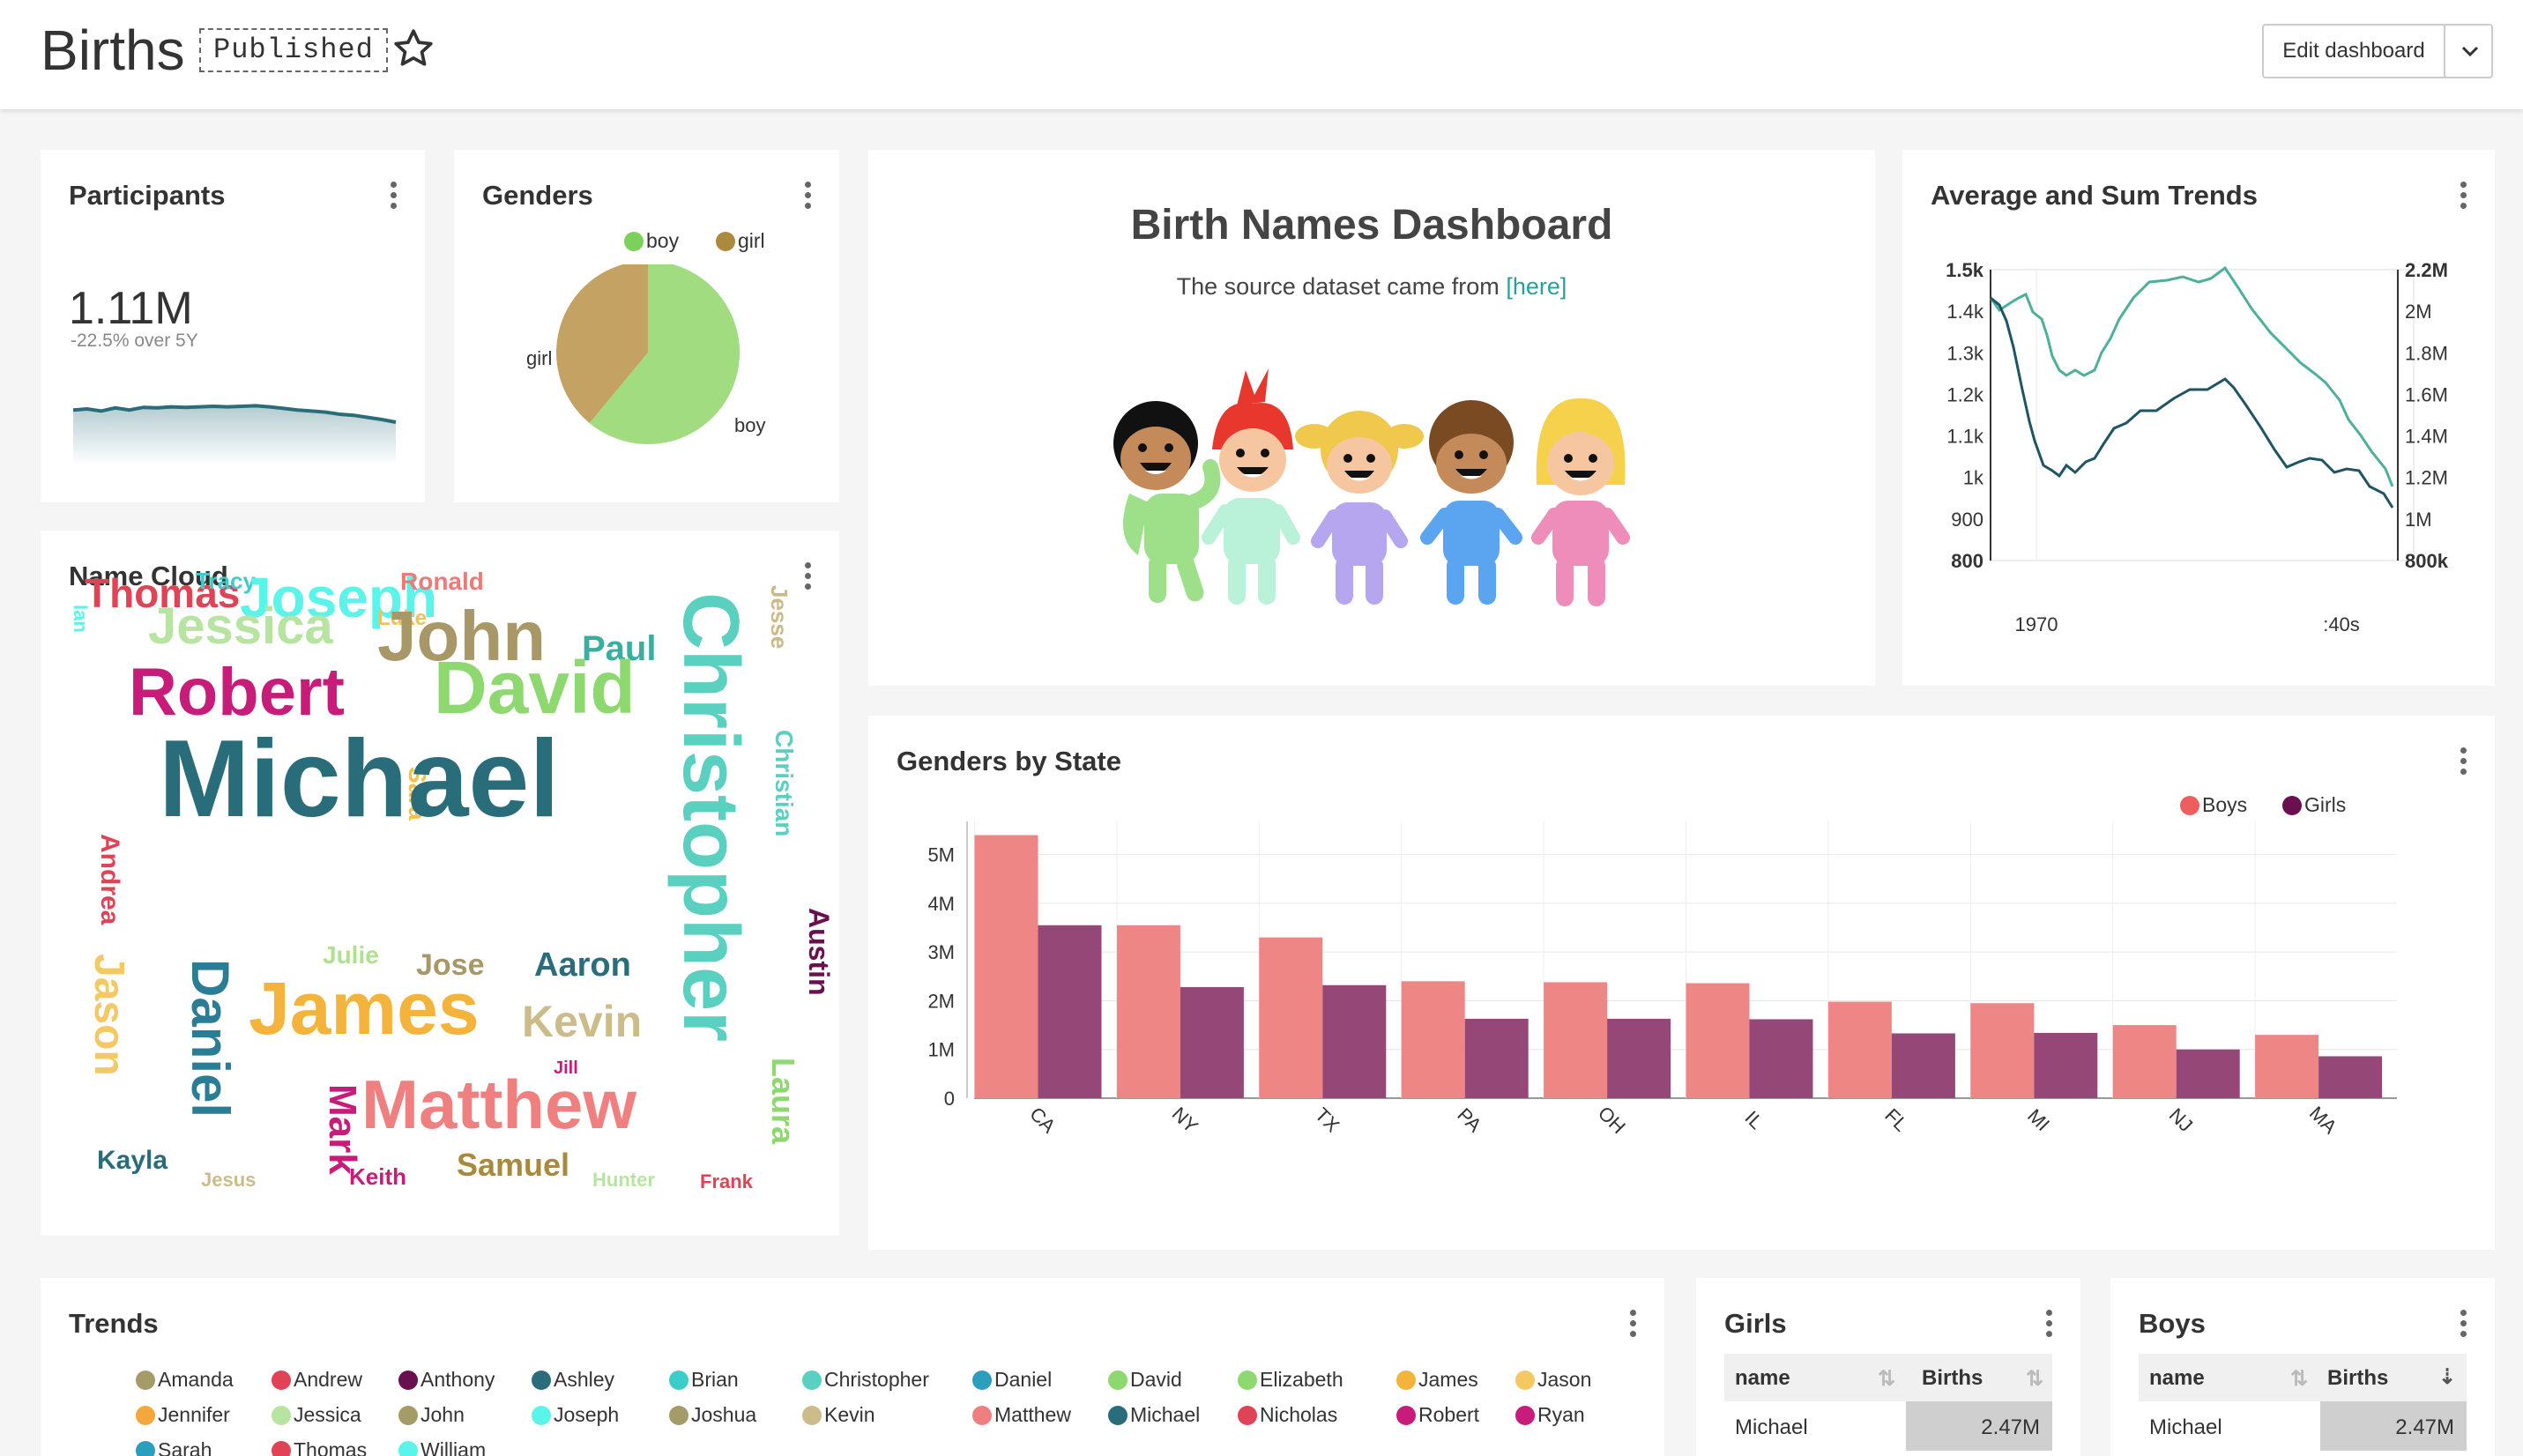 Image resolution: width=2523 pixels, height=1456 pixels. I want to click on favorite-star-icon, so click(413, 48).